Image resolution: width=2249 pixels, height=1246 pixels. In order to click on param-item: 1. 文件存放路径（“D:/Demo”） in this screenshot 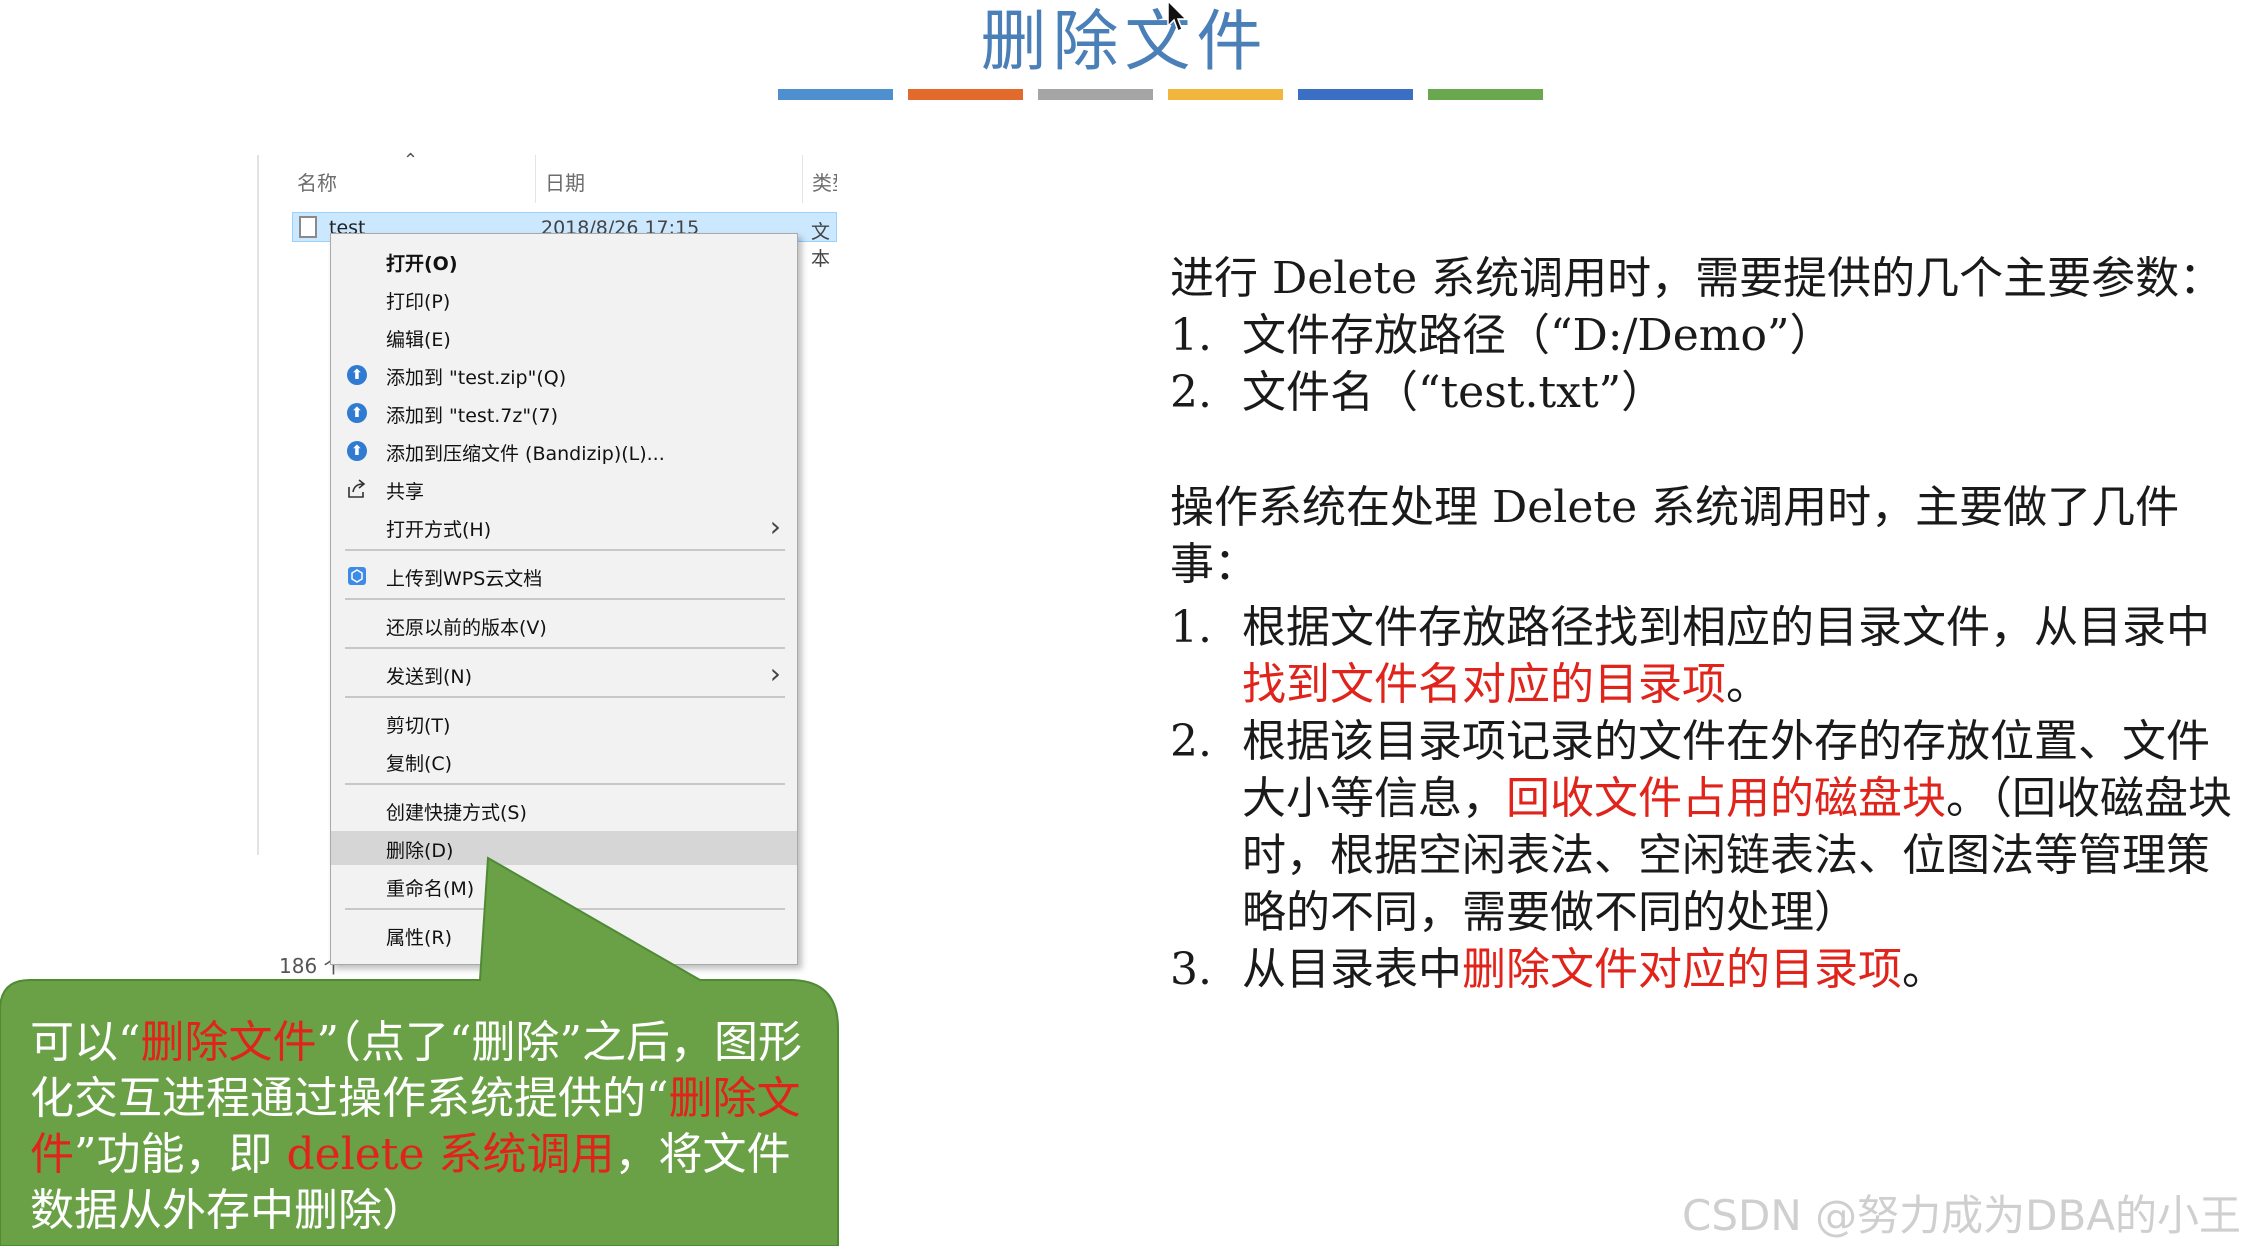, I will do `click(1707, 335)`.